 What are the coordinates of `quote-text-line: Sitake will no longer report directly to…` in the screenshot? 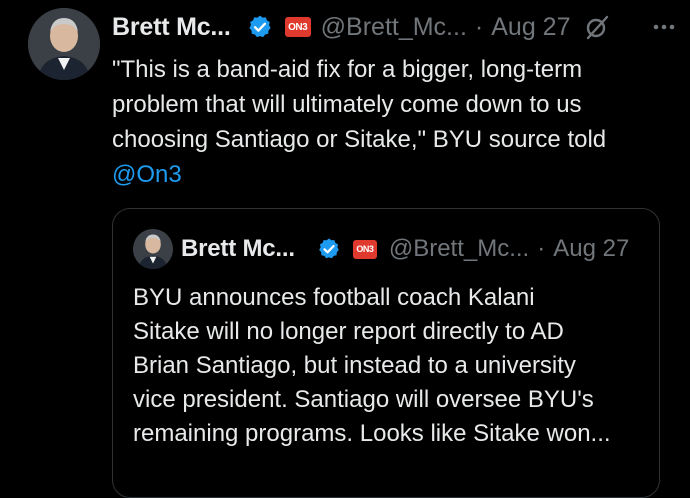 It's located at (348, 331).